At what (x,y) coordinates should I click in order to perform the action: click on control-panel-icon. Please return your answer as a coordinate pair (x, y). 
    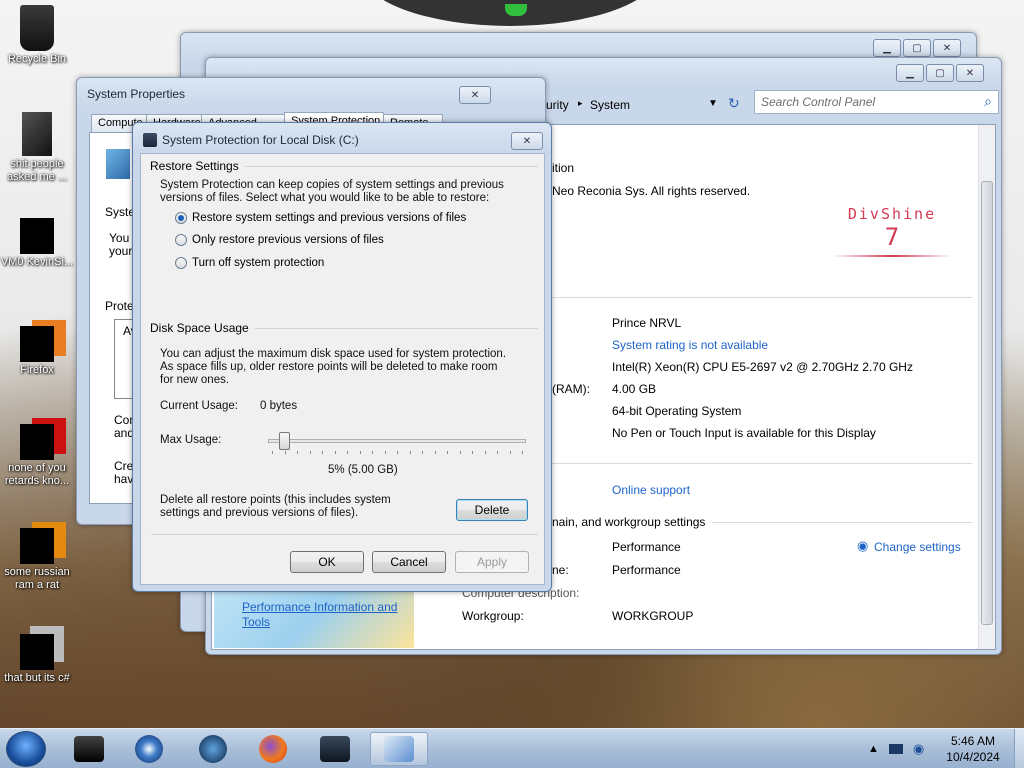
    Looking at the image, I should click on (399, 749).